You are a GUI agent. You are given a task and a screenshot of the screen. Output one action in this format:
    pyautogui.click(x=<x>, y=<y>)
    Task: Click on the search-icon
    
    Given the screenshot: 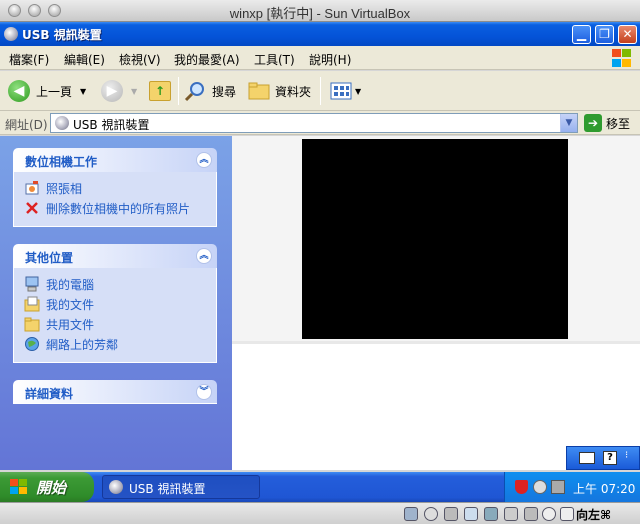 What is the action you would take?
    pyautogui.click(x=194, y=92)
    